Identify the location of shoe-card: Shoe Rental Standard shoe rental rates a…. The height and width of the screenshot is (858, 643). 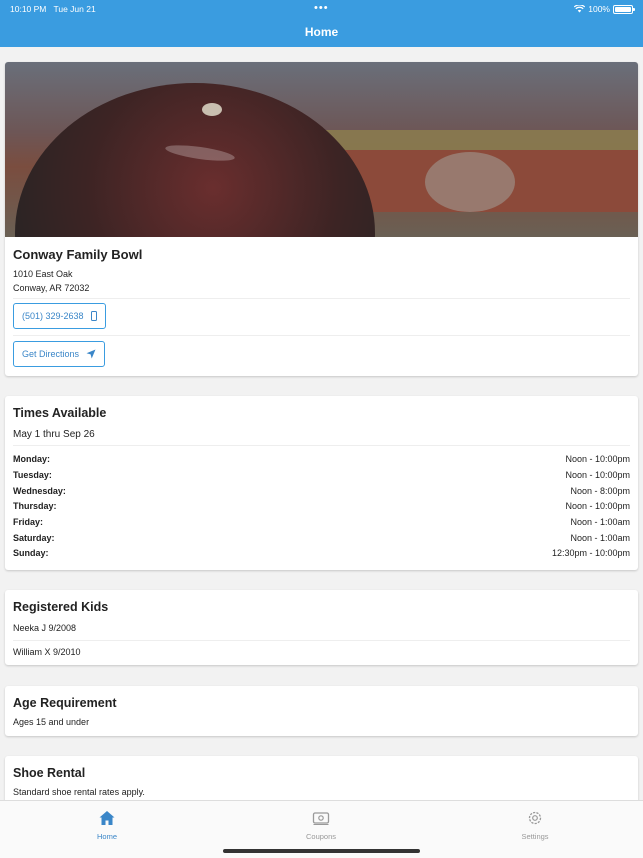
(321, 778).